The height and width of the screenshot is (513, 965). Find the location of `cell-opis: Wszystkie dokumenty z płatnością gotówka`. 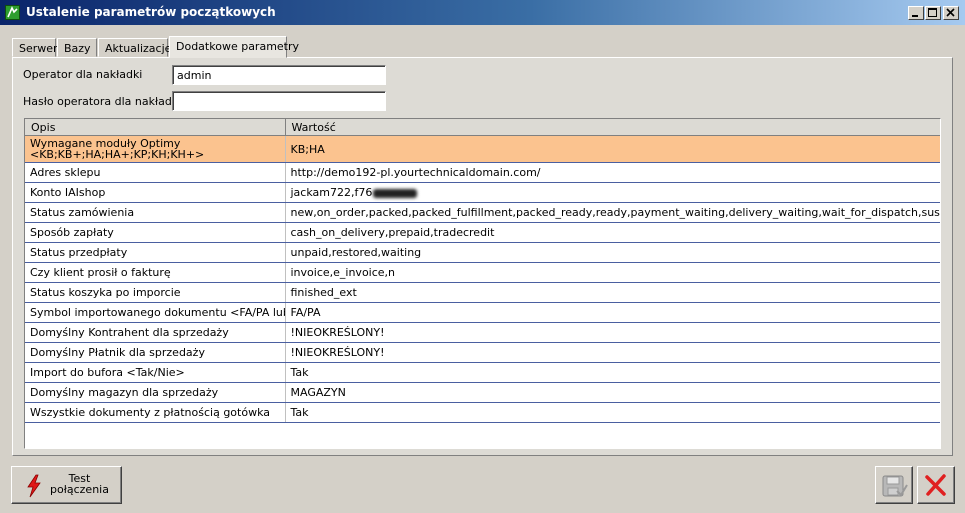

cell-opis: Wszystkie dokumenty z płatnością gotówka is located at coordinates (155, 412).